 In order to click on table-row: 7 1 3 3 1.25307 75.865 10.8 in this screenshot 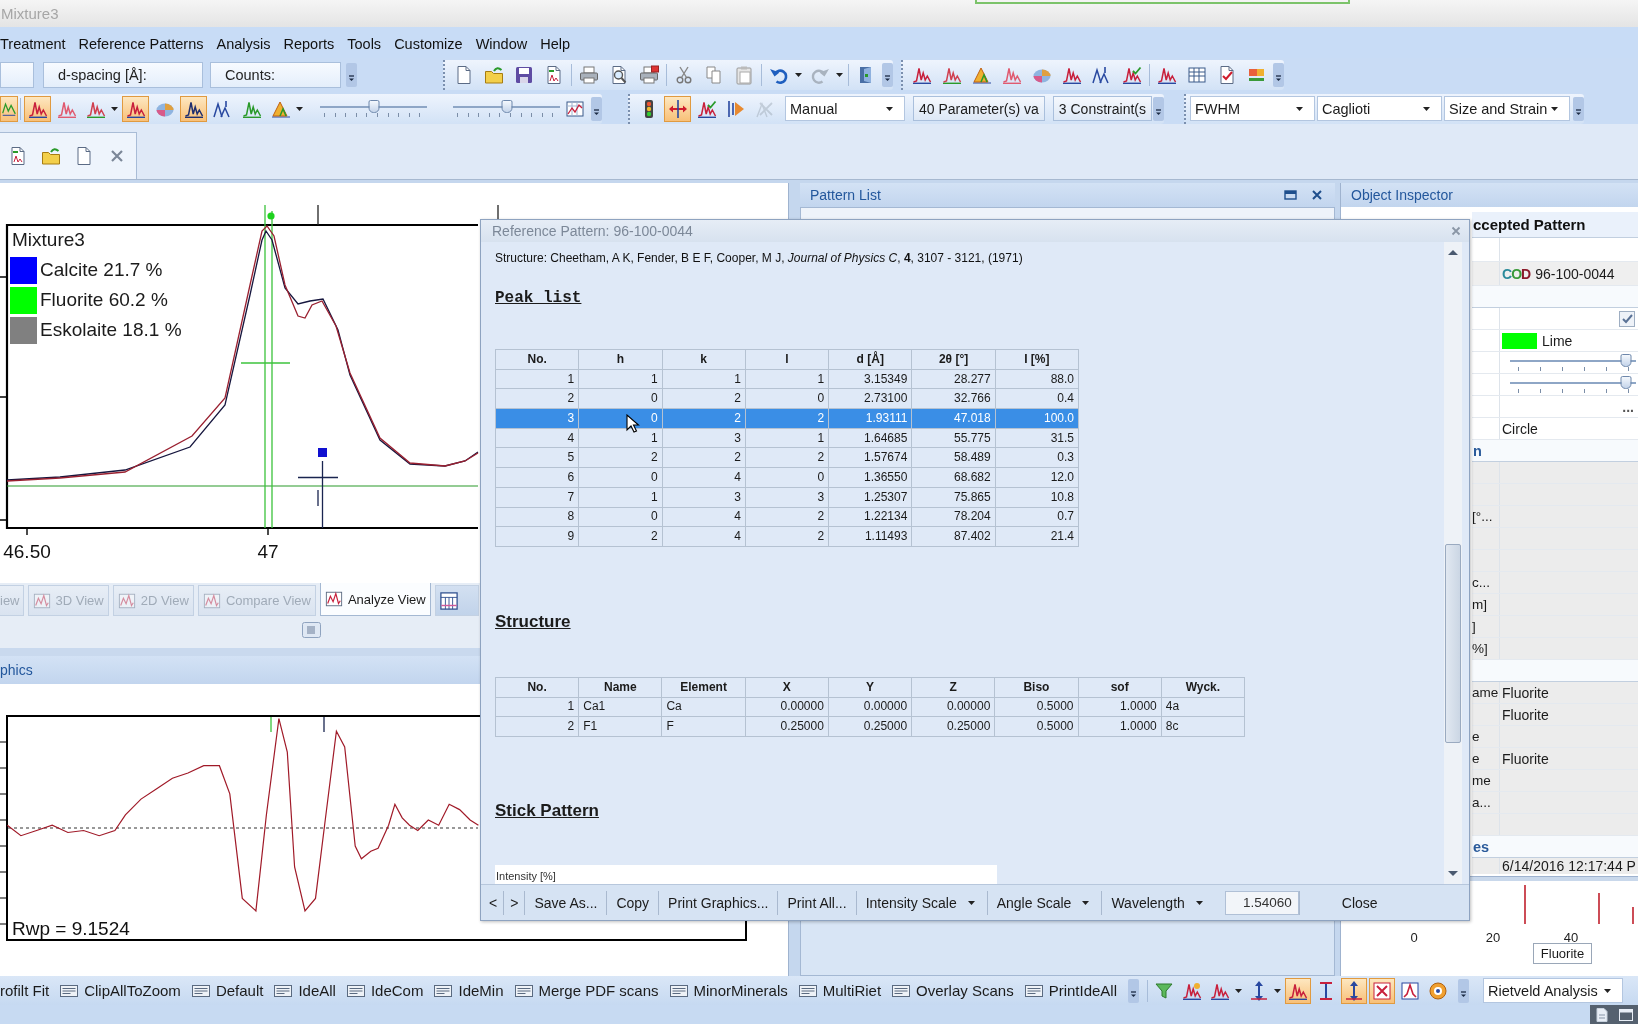, I will do `click(787, 497)`.